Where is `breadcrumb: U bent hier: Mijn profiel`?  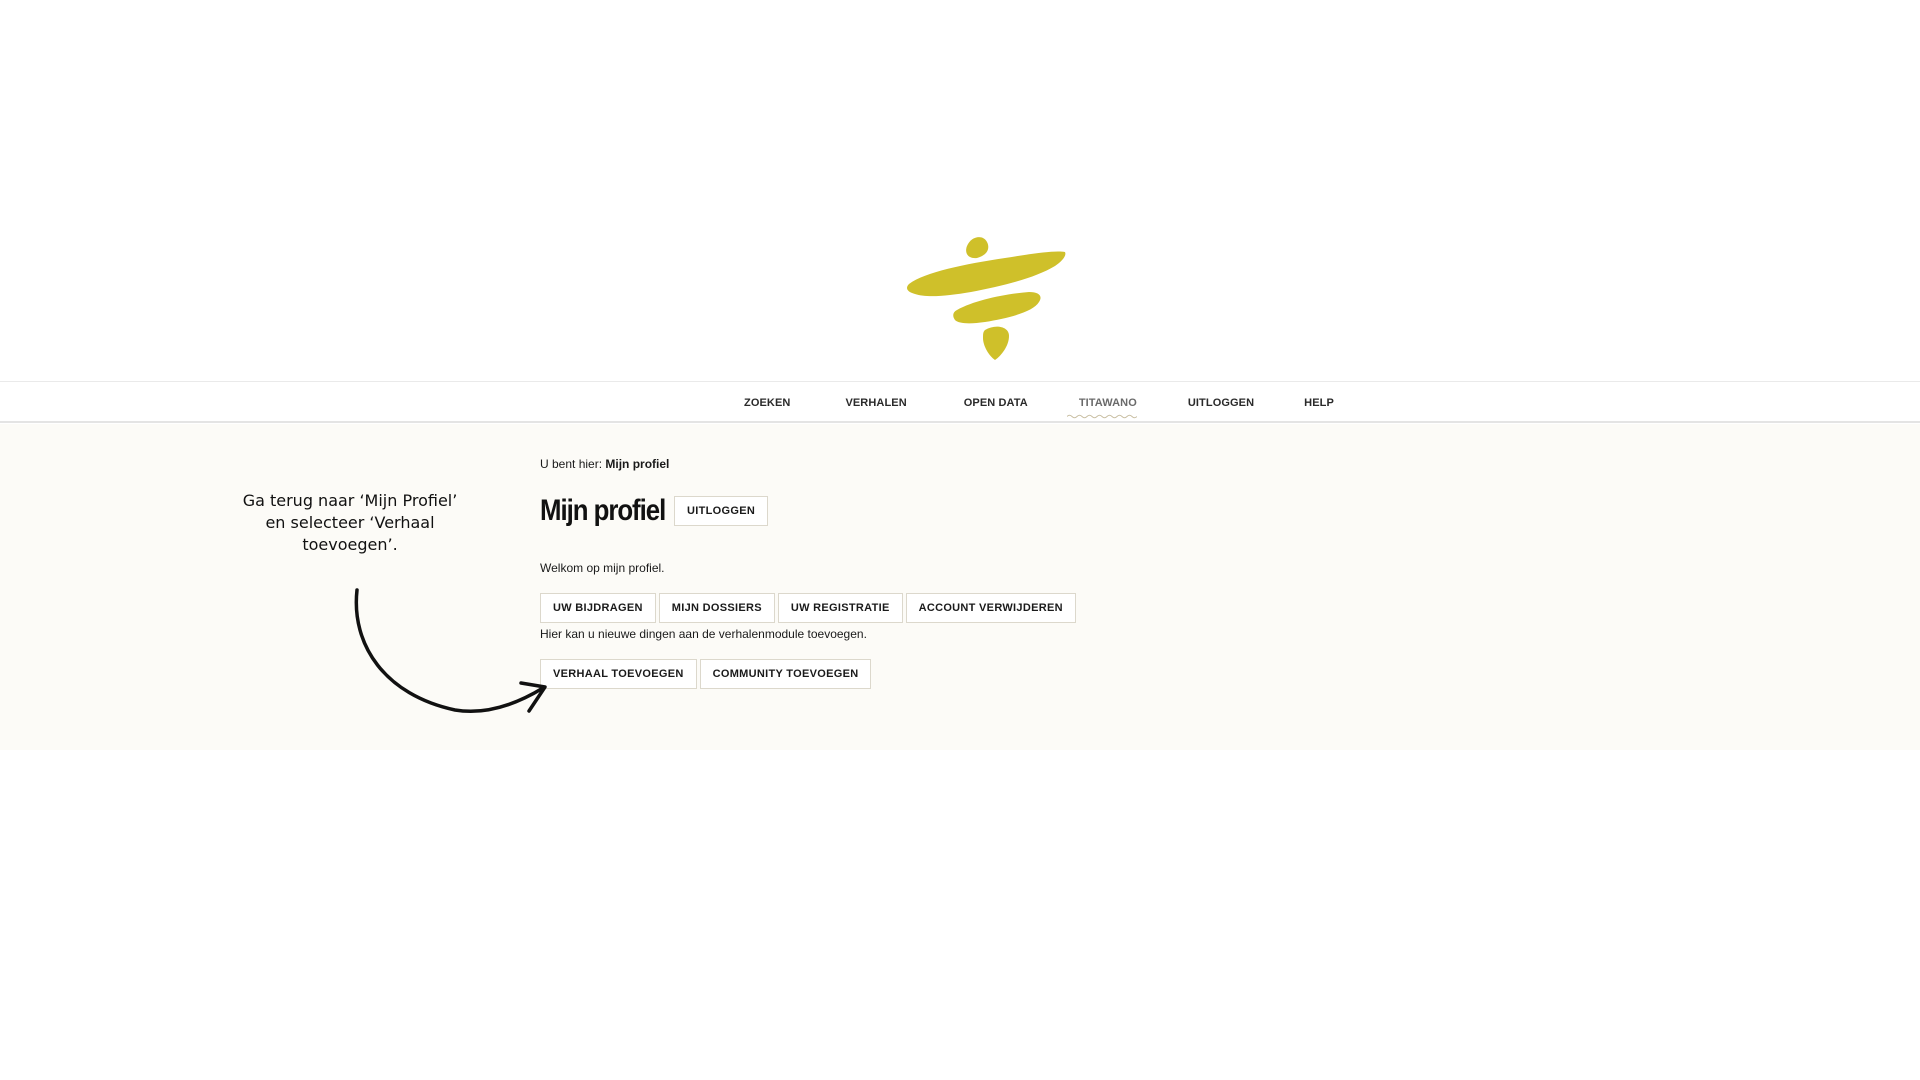
breadcrumb: U bent hier: Mijn profiel is located at coordinates (604, 464).